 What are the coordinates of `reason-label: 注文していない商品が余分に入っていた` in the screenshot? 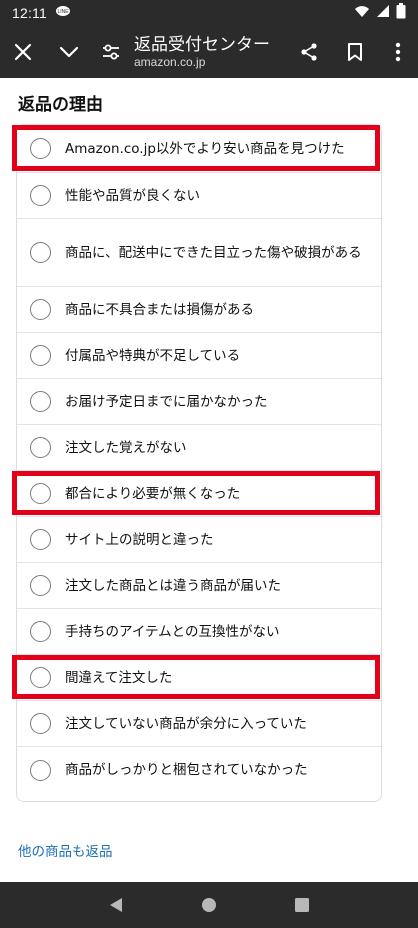 It's located at (186, 723).